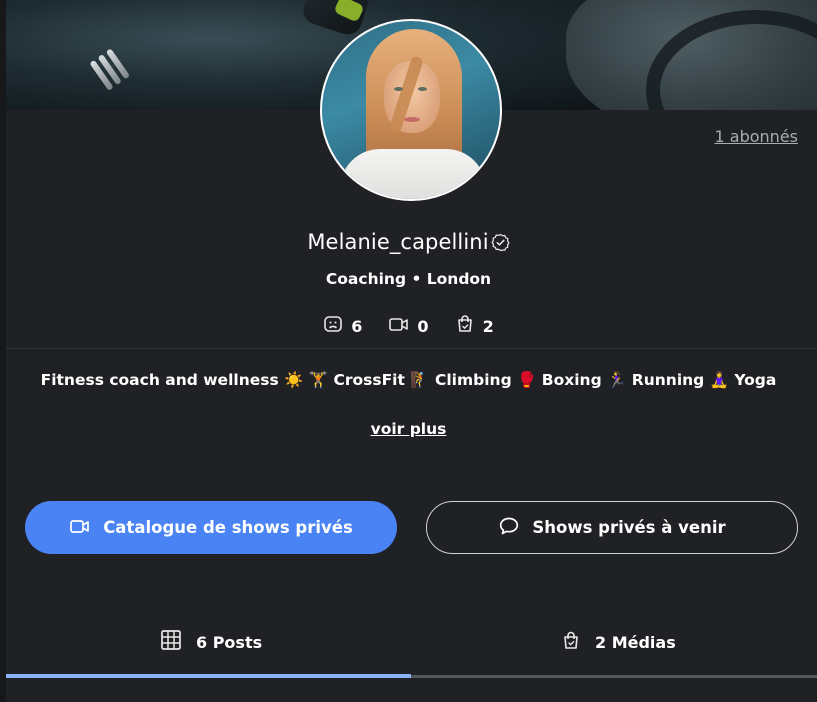 The image size is (817, 702). Describe the element at coordinates (171, 642) in the screenshot. I see `grid-icon` at that location.